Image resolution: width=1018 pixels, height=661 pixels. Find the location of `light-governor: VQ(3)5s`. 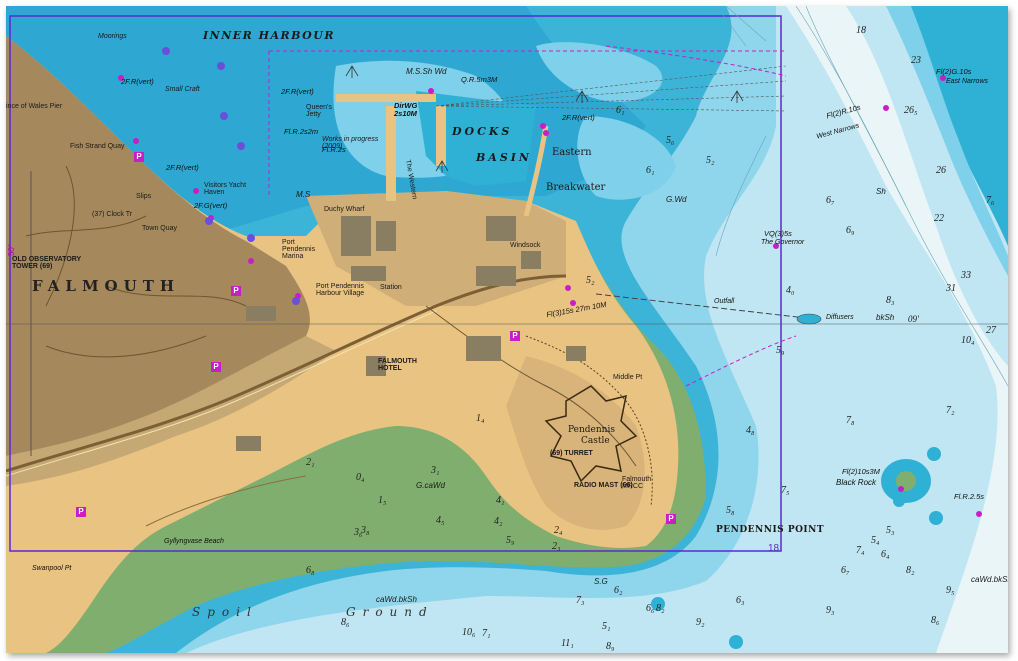

light-governor: VQ(3)5s is located at coordinates (778, 233).